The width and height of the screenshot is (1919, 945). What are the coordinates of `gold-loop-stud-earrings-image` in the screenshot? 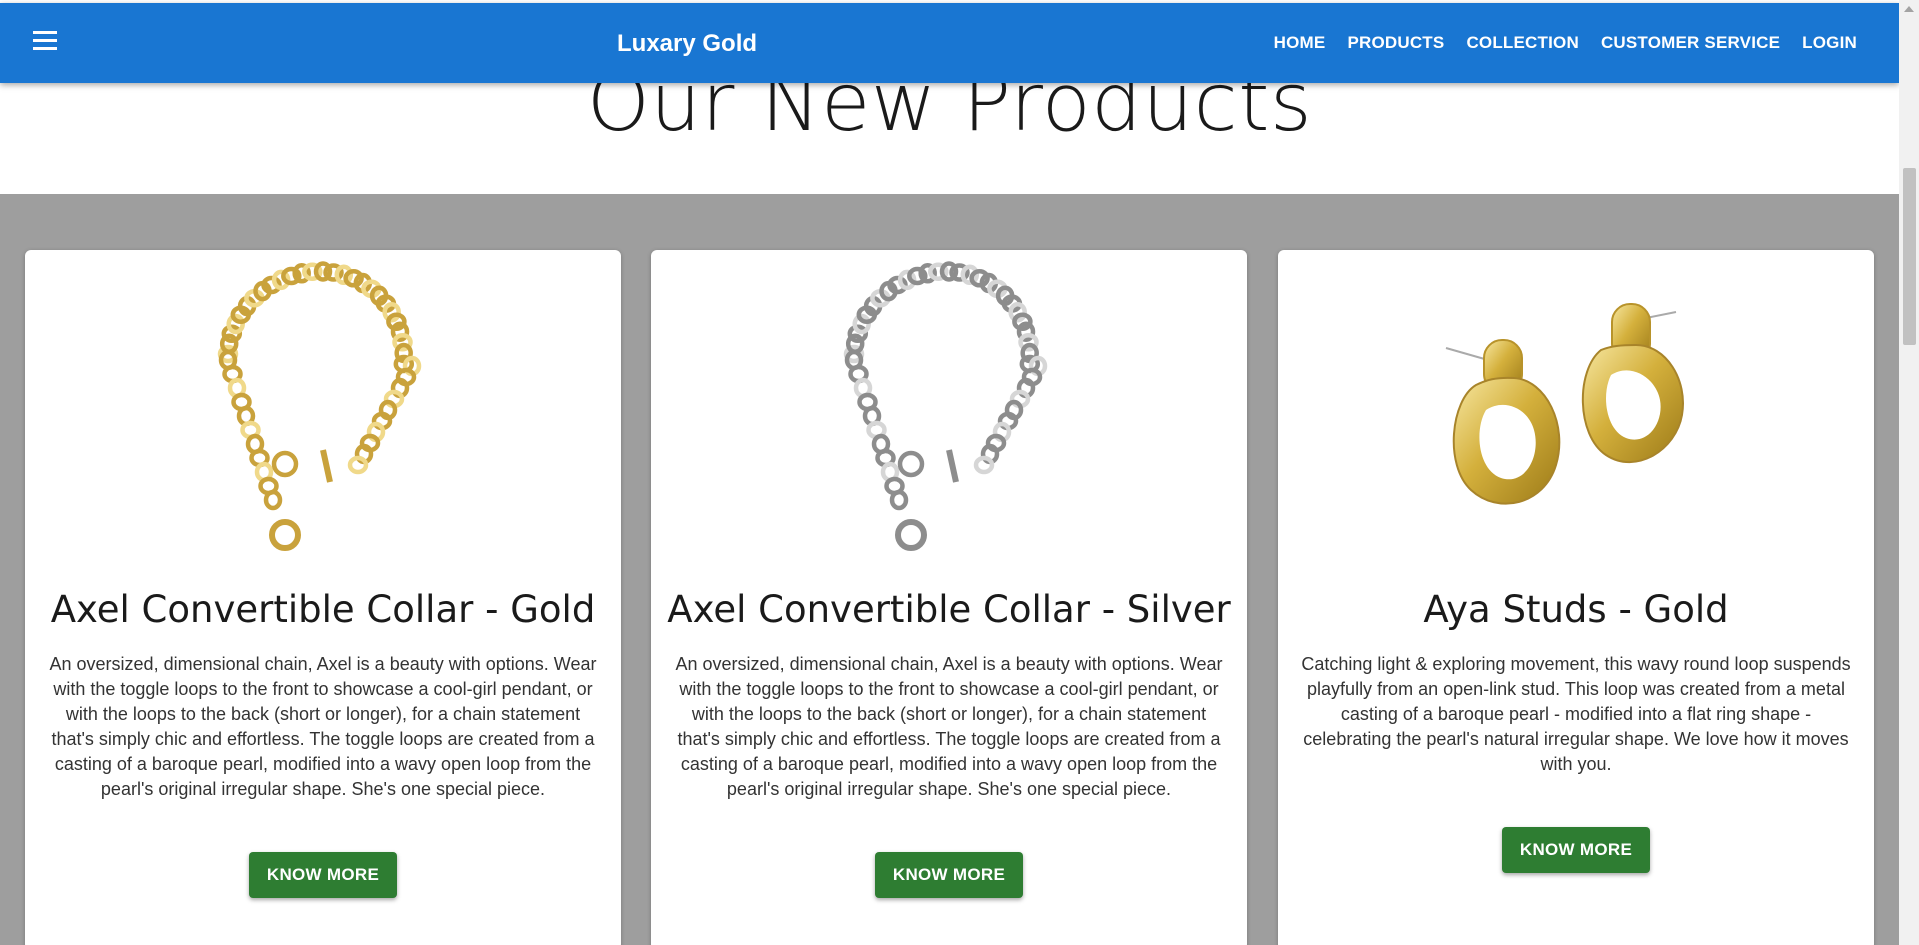 It's located at (1576, 405).